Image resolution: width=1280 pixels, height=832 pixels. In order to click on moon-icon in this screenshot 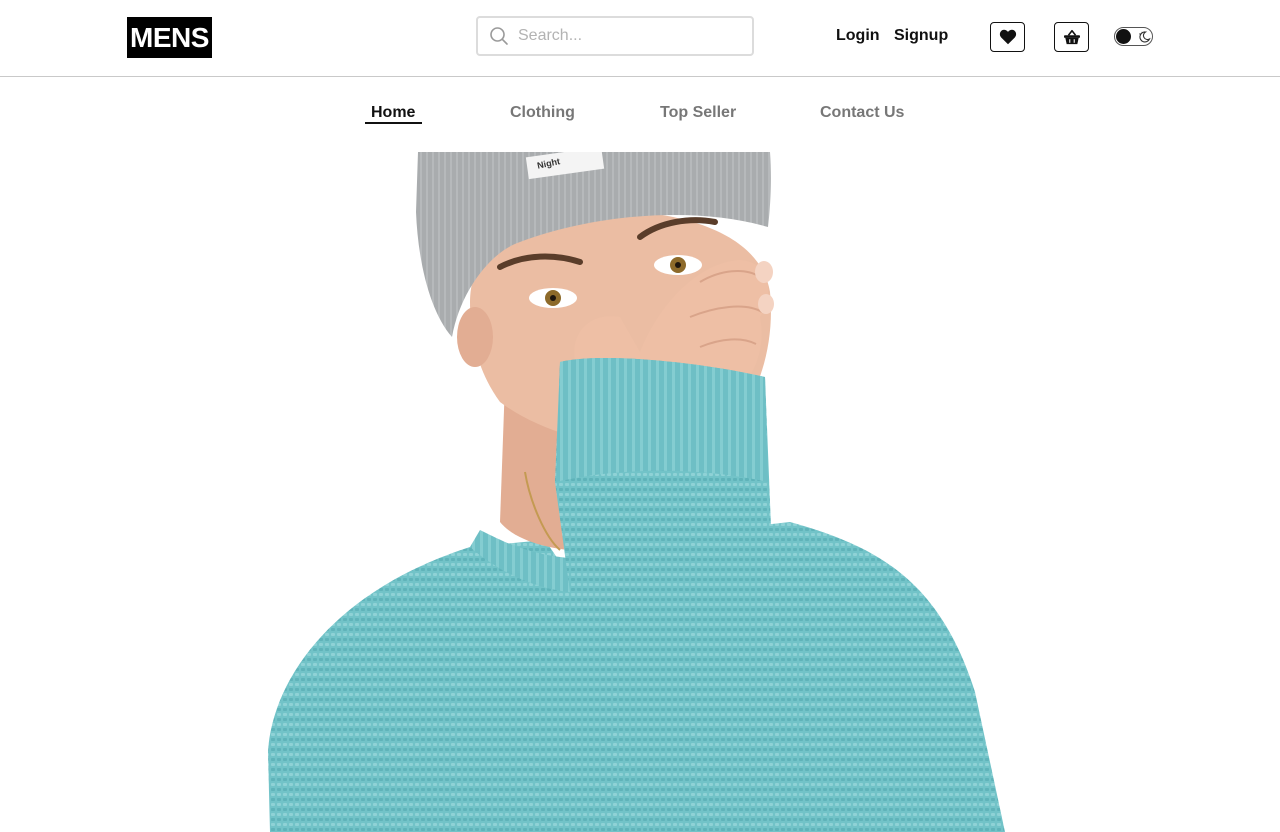, I will do `click(1145, 37)`.